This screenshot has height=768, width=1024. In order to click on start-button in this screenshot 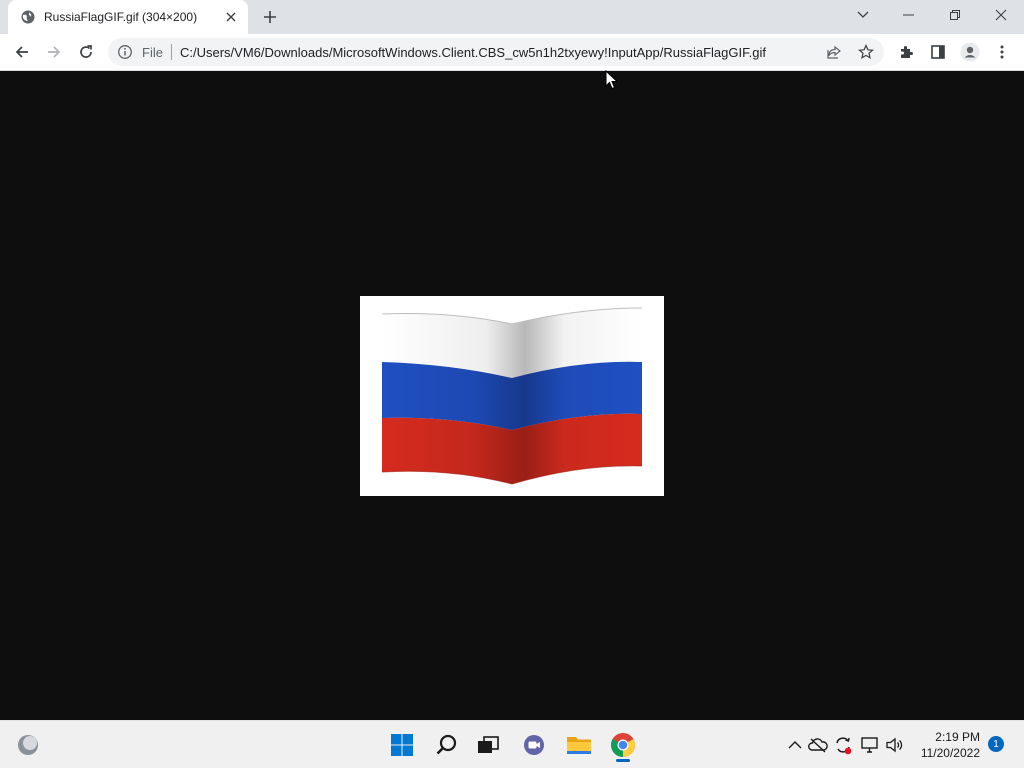, I will do `click(402, 745)`.